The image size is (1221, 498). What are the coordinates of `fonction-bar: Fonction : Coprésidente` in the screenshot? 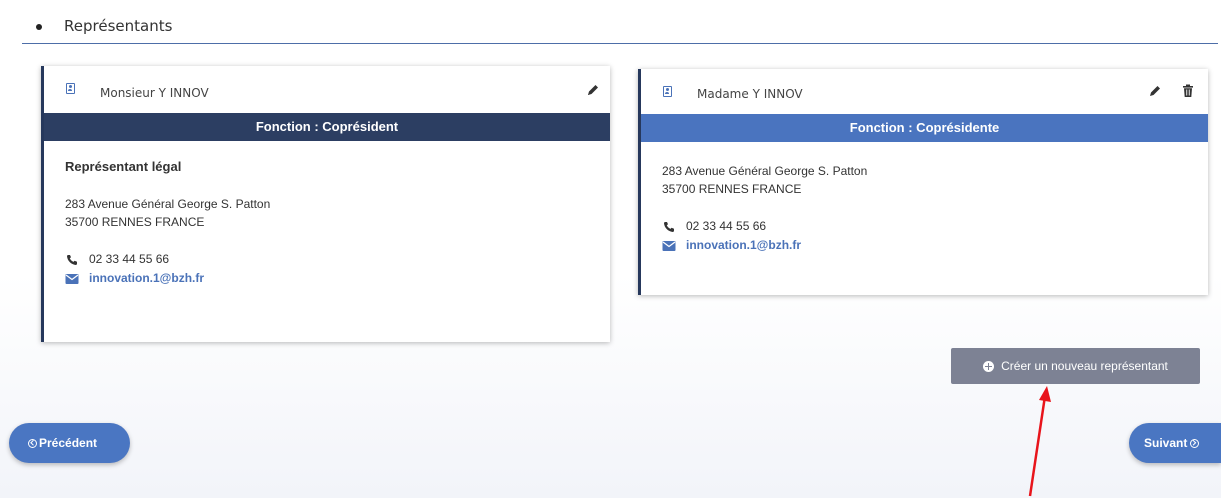 It's located at (924, 128).